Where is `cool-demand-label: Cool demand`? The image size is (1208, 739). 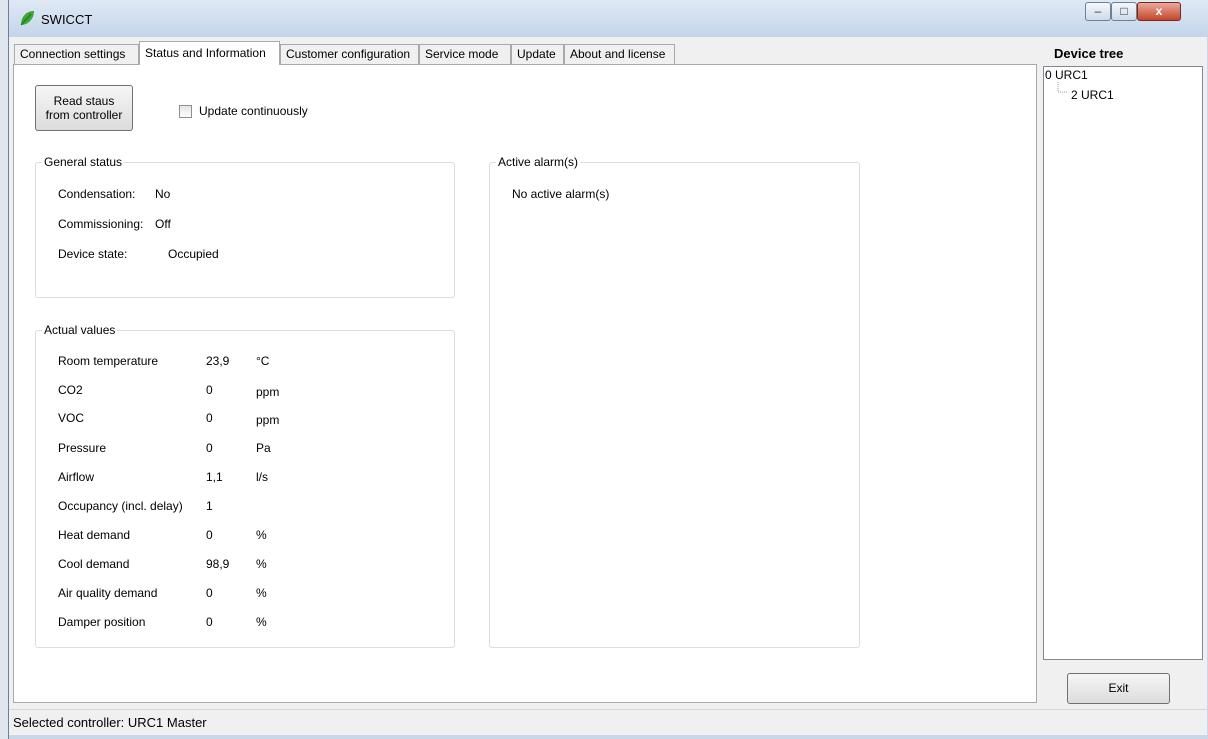
cool-demand-label: Cool demand is located at coordinates (94, 564).